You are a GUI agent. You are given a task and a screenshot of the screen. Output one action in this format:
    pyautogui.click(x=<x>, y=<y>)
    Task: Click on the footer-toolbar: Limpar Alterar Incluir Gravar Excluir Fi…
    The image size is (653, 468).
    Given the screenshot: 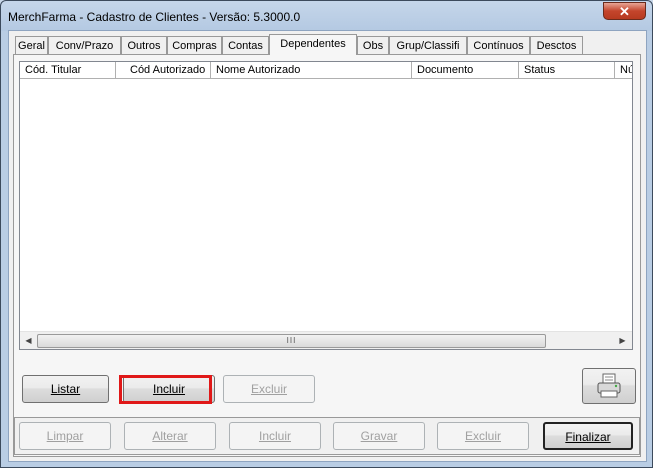 What is the action you would take?
    pyautogui.click(x=327, y=436)
    